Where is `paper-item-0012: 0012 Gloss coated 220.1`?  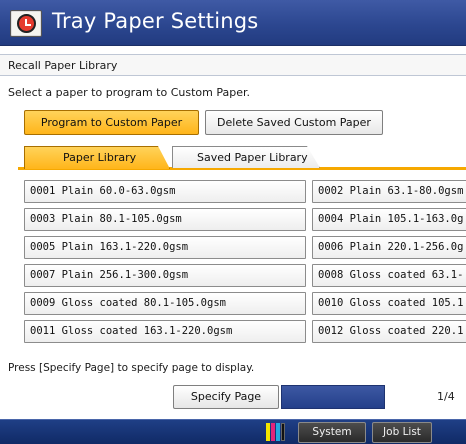
paper-item-0012: 0012 Gloss coated 220.1 is located at coordinates (389, 331).